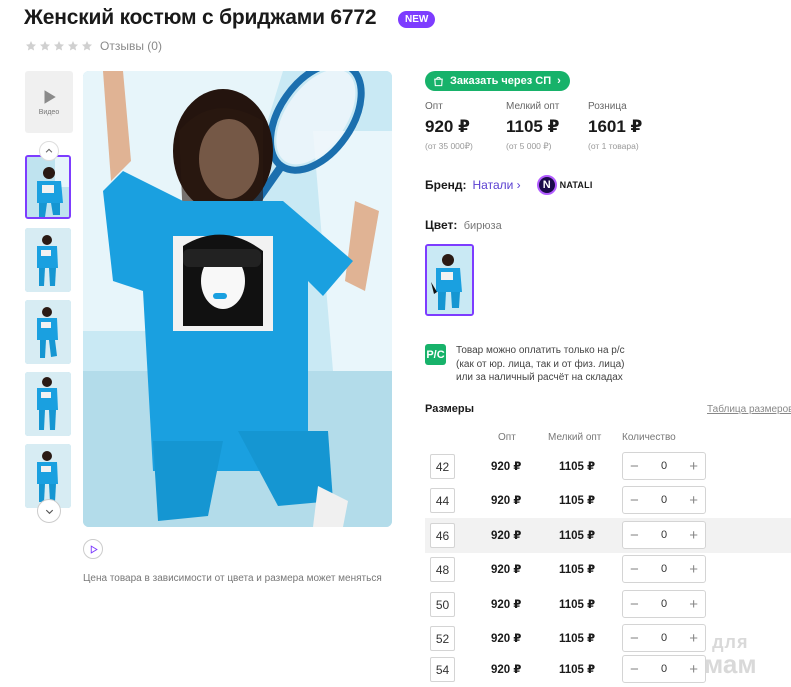 The width and height of the screenshot is (791, 687). Describe the element at coordinates (497, 185) in the screenshot. I see `brand-link: Натали ›` at that location.